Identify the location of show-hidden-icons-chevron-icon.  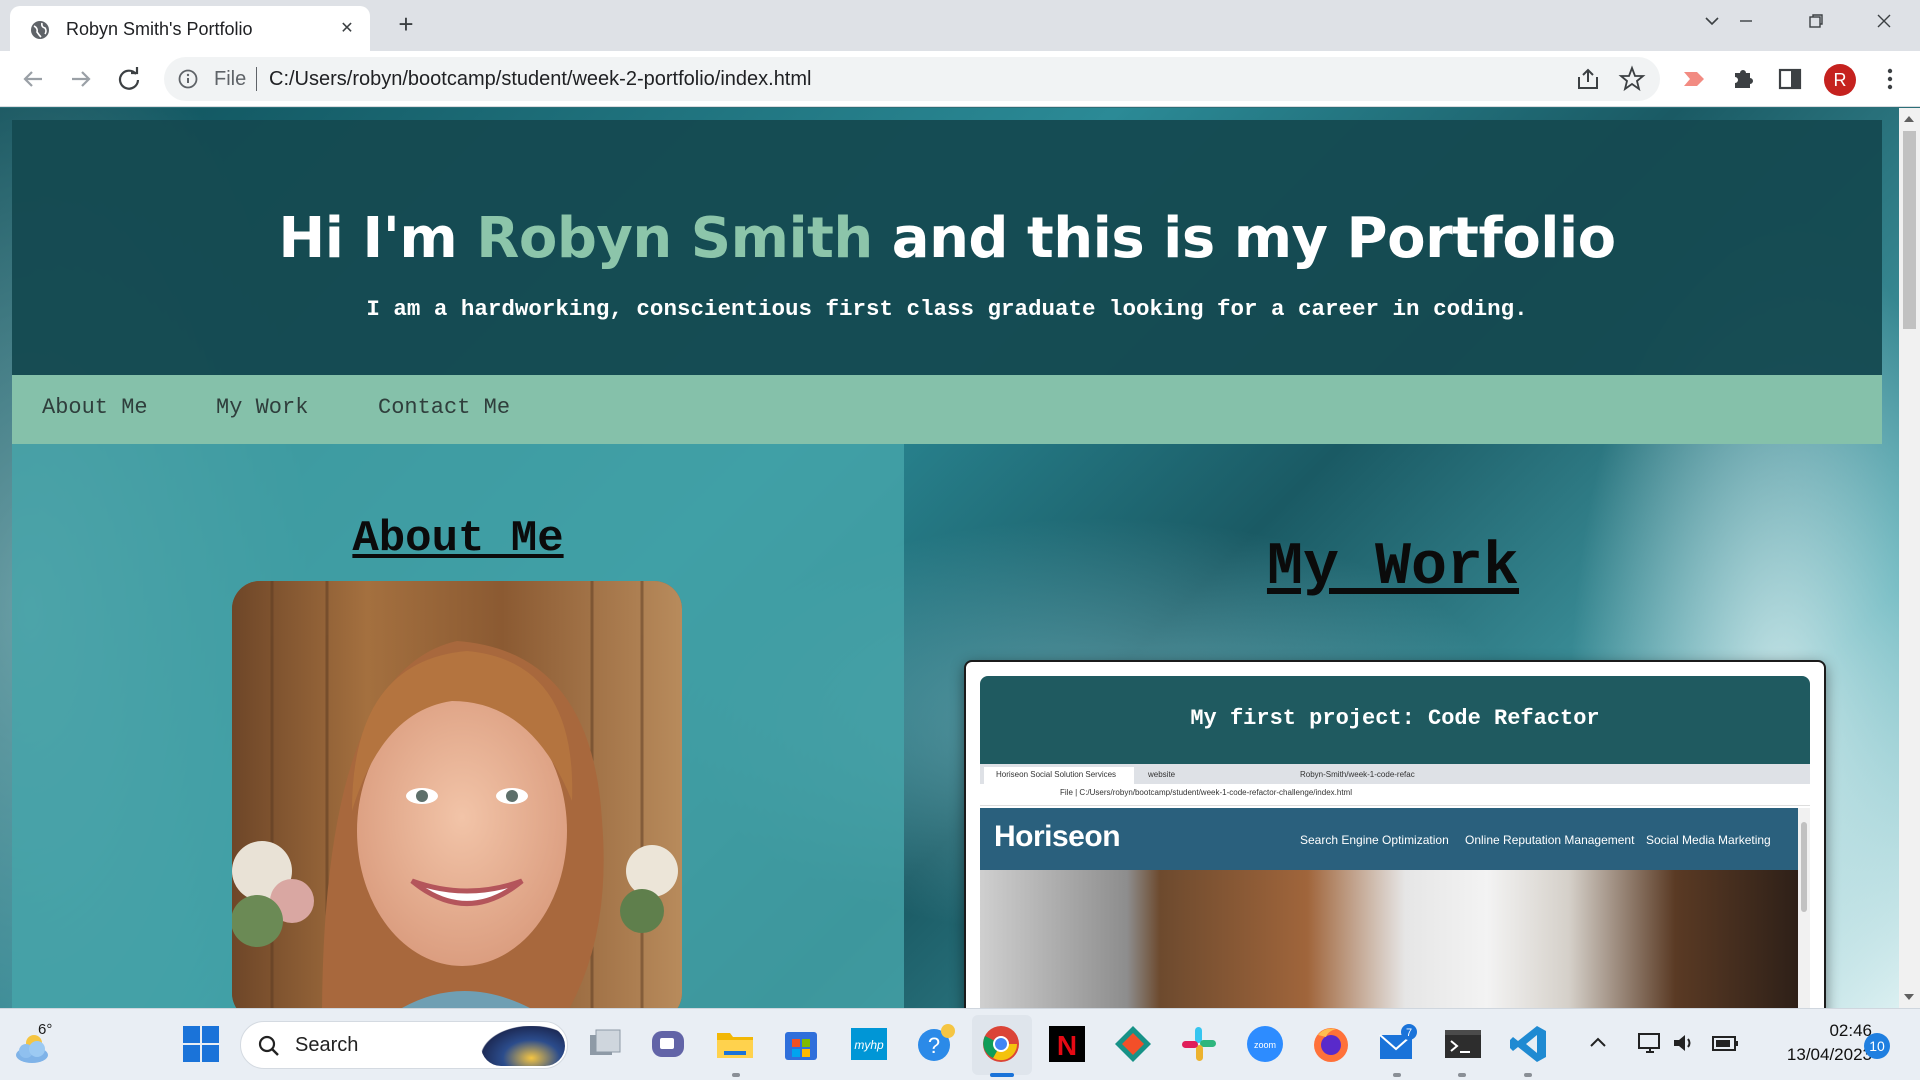
(1598, 1043).